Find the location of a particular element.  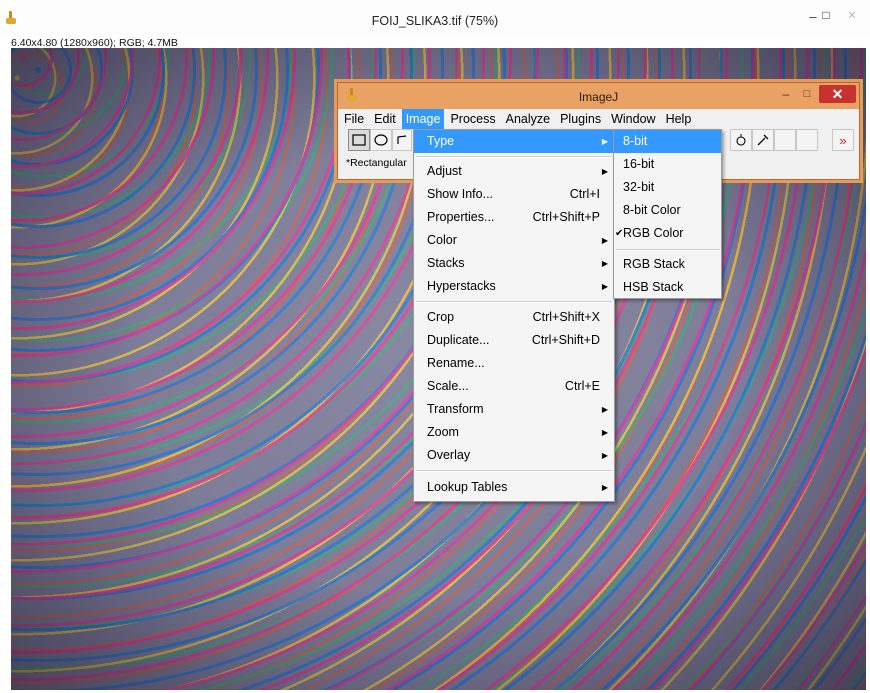

submenu-item-8-bit: 8-bit is located at coordinates (667, 141).